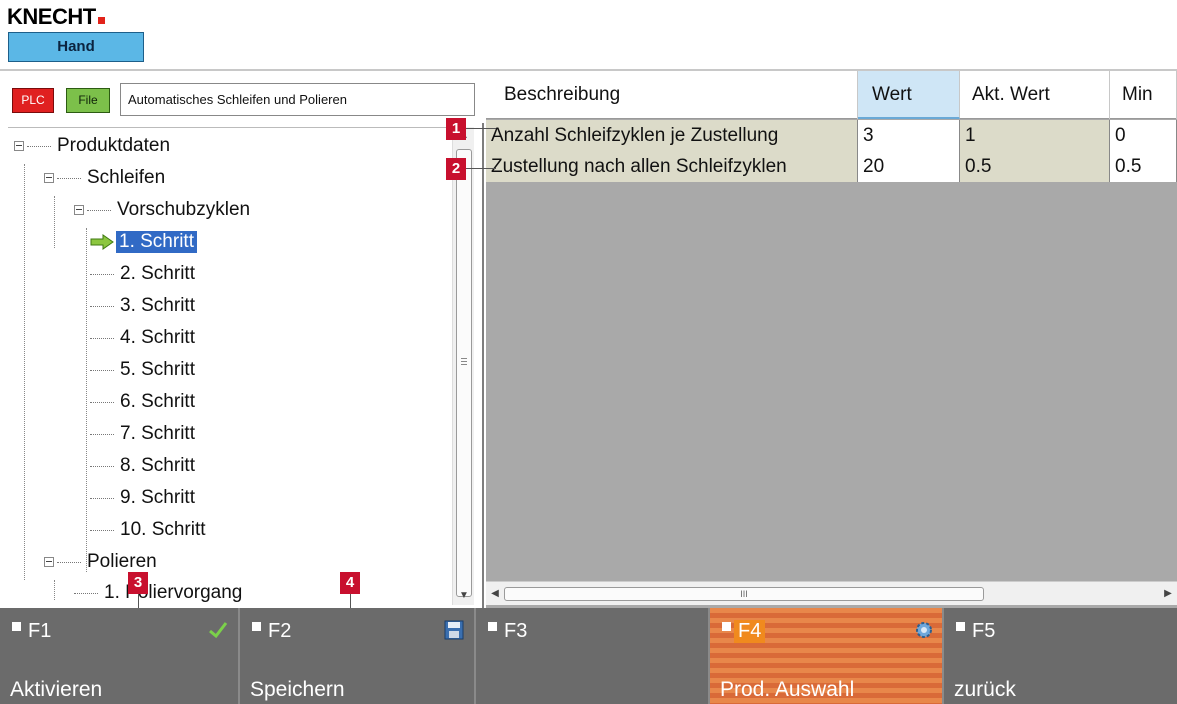  What do you see at coordinates (456, 129) in the screenshot?
I see `callout-1: 1` at bounding box center [456, 129].